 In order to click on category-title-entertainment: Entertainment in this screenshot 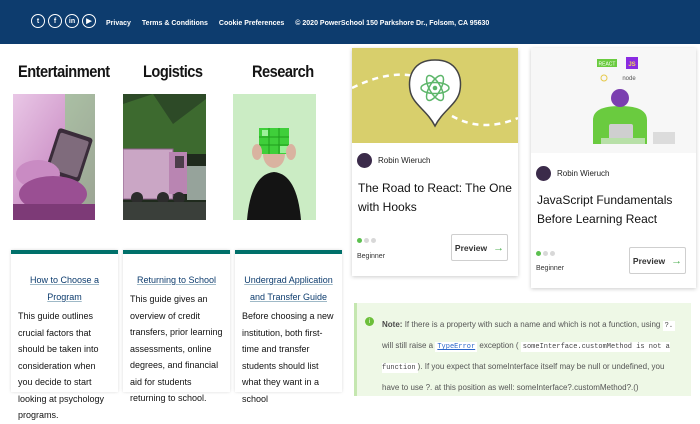, I will do `click(64, 71)`.